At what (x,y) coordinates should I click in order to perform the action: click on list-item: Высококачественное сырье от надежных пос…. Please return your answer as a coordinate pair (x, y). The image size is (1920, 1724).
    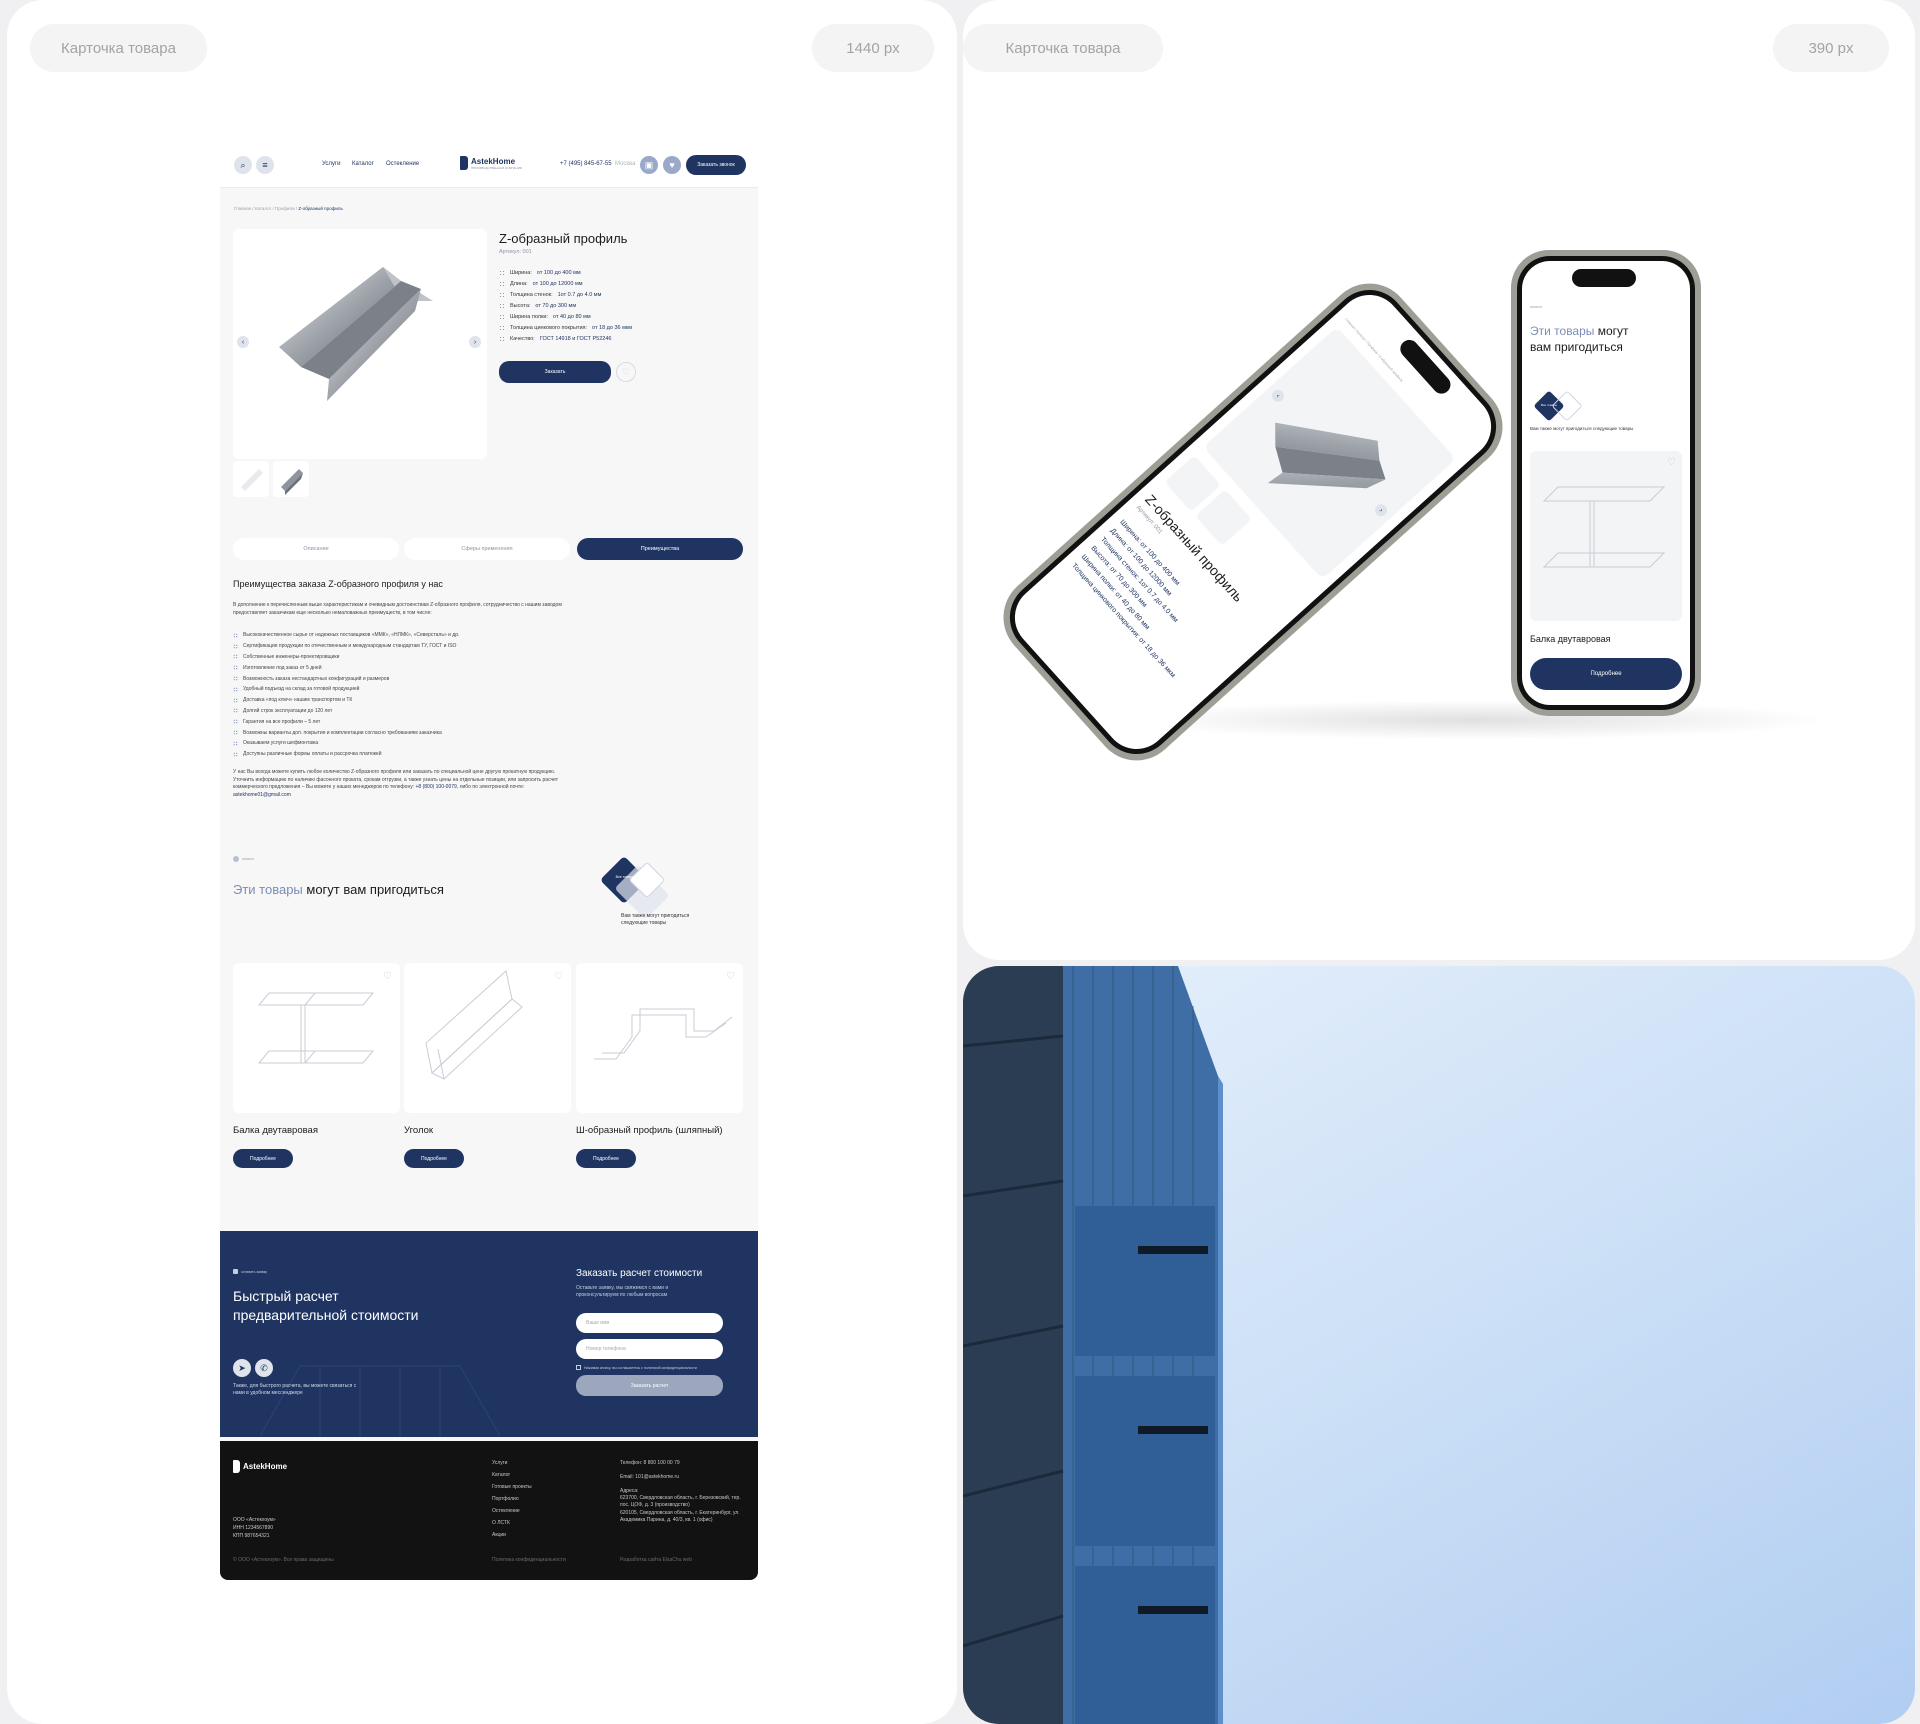
    Looking at the image, I should click on (346, 635).